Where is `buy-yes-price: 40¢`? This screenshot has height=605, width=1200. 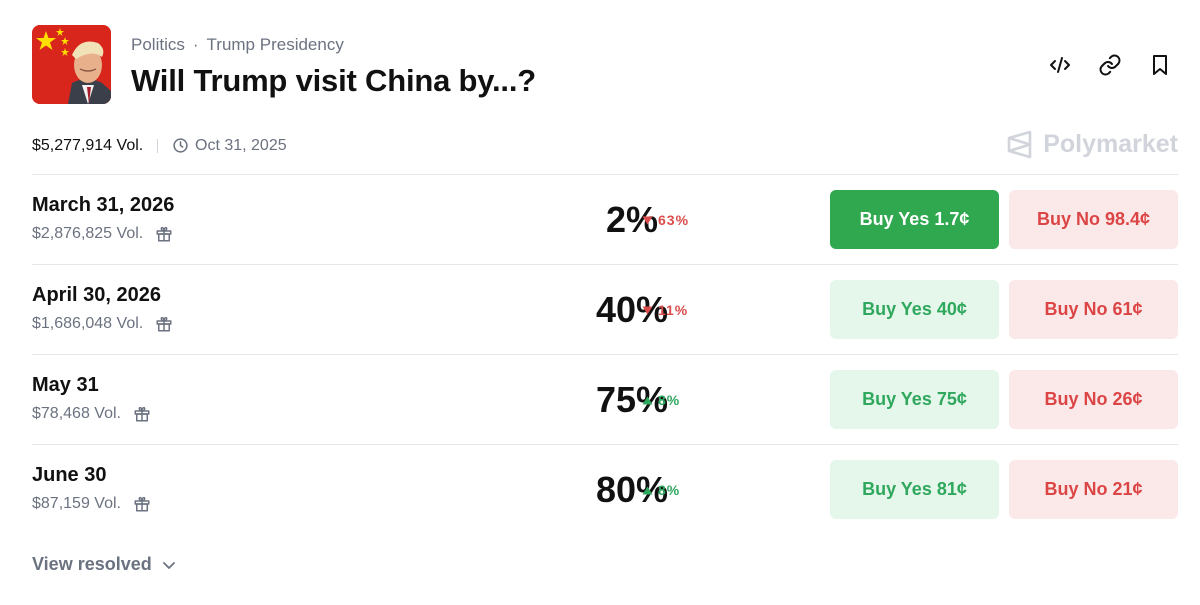
buy-yes-price: 40¢ is located at coordinates (951, 309).